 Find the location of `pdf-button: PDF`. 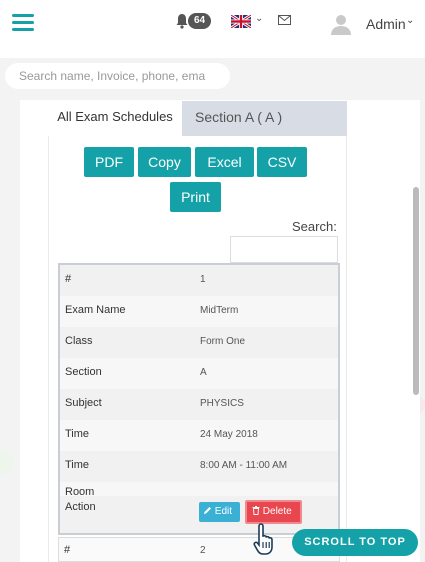

pdf-button: PDF is located at coordinates (109, 162).